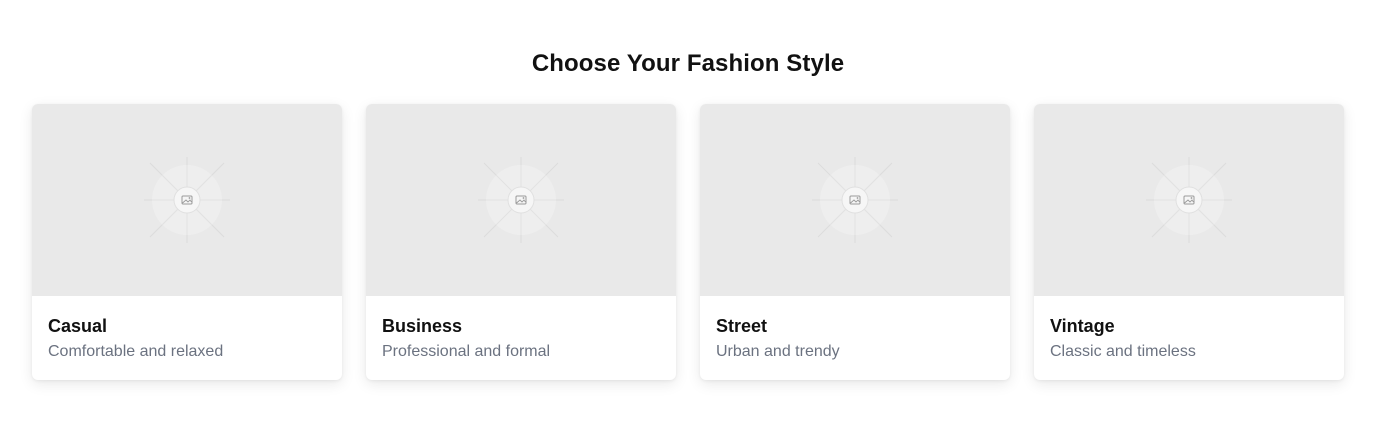 The width and height of the screenshot is (1376, 428). What do you see at coordinates (1082, 326) in the screenshot?
I see `card-title: Vintage` at bounding box center [1082, 326].